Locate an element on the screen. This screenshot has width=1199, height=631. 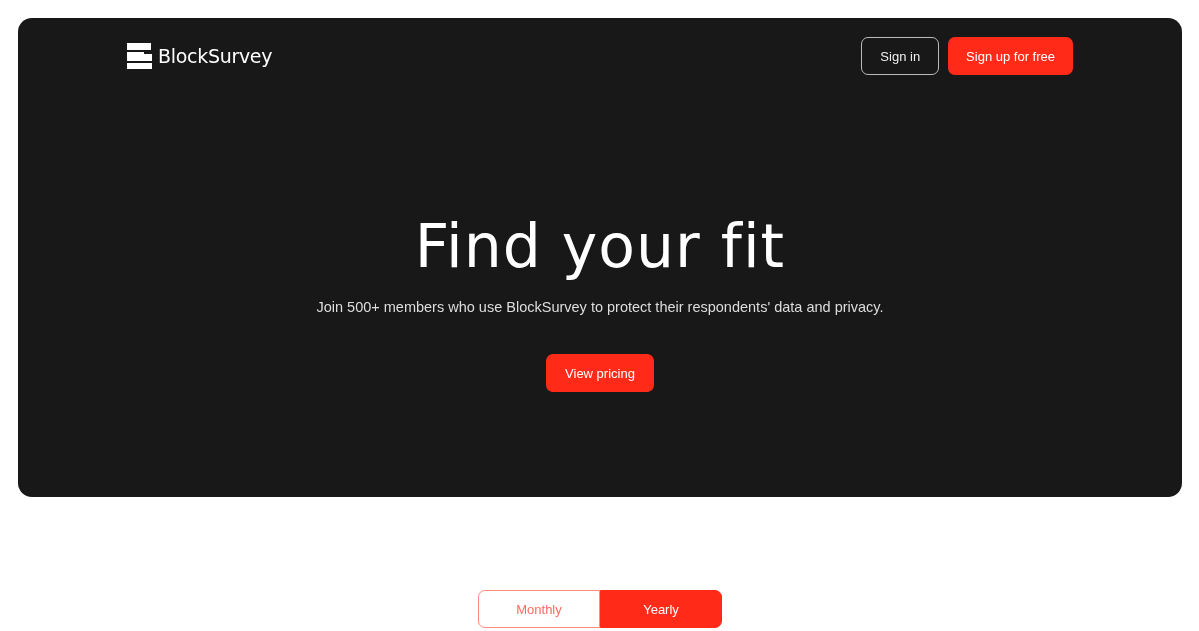
billing-option-tab: Monthly is located at coordinates (539, 609).